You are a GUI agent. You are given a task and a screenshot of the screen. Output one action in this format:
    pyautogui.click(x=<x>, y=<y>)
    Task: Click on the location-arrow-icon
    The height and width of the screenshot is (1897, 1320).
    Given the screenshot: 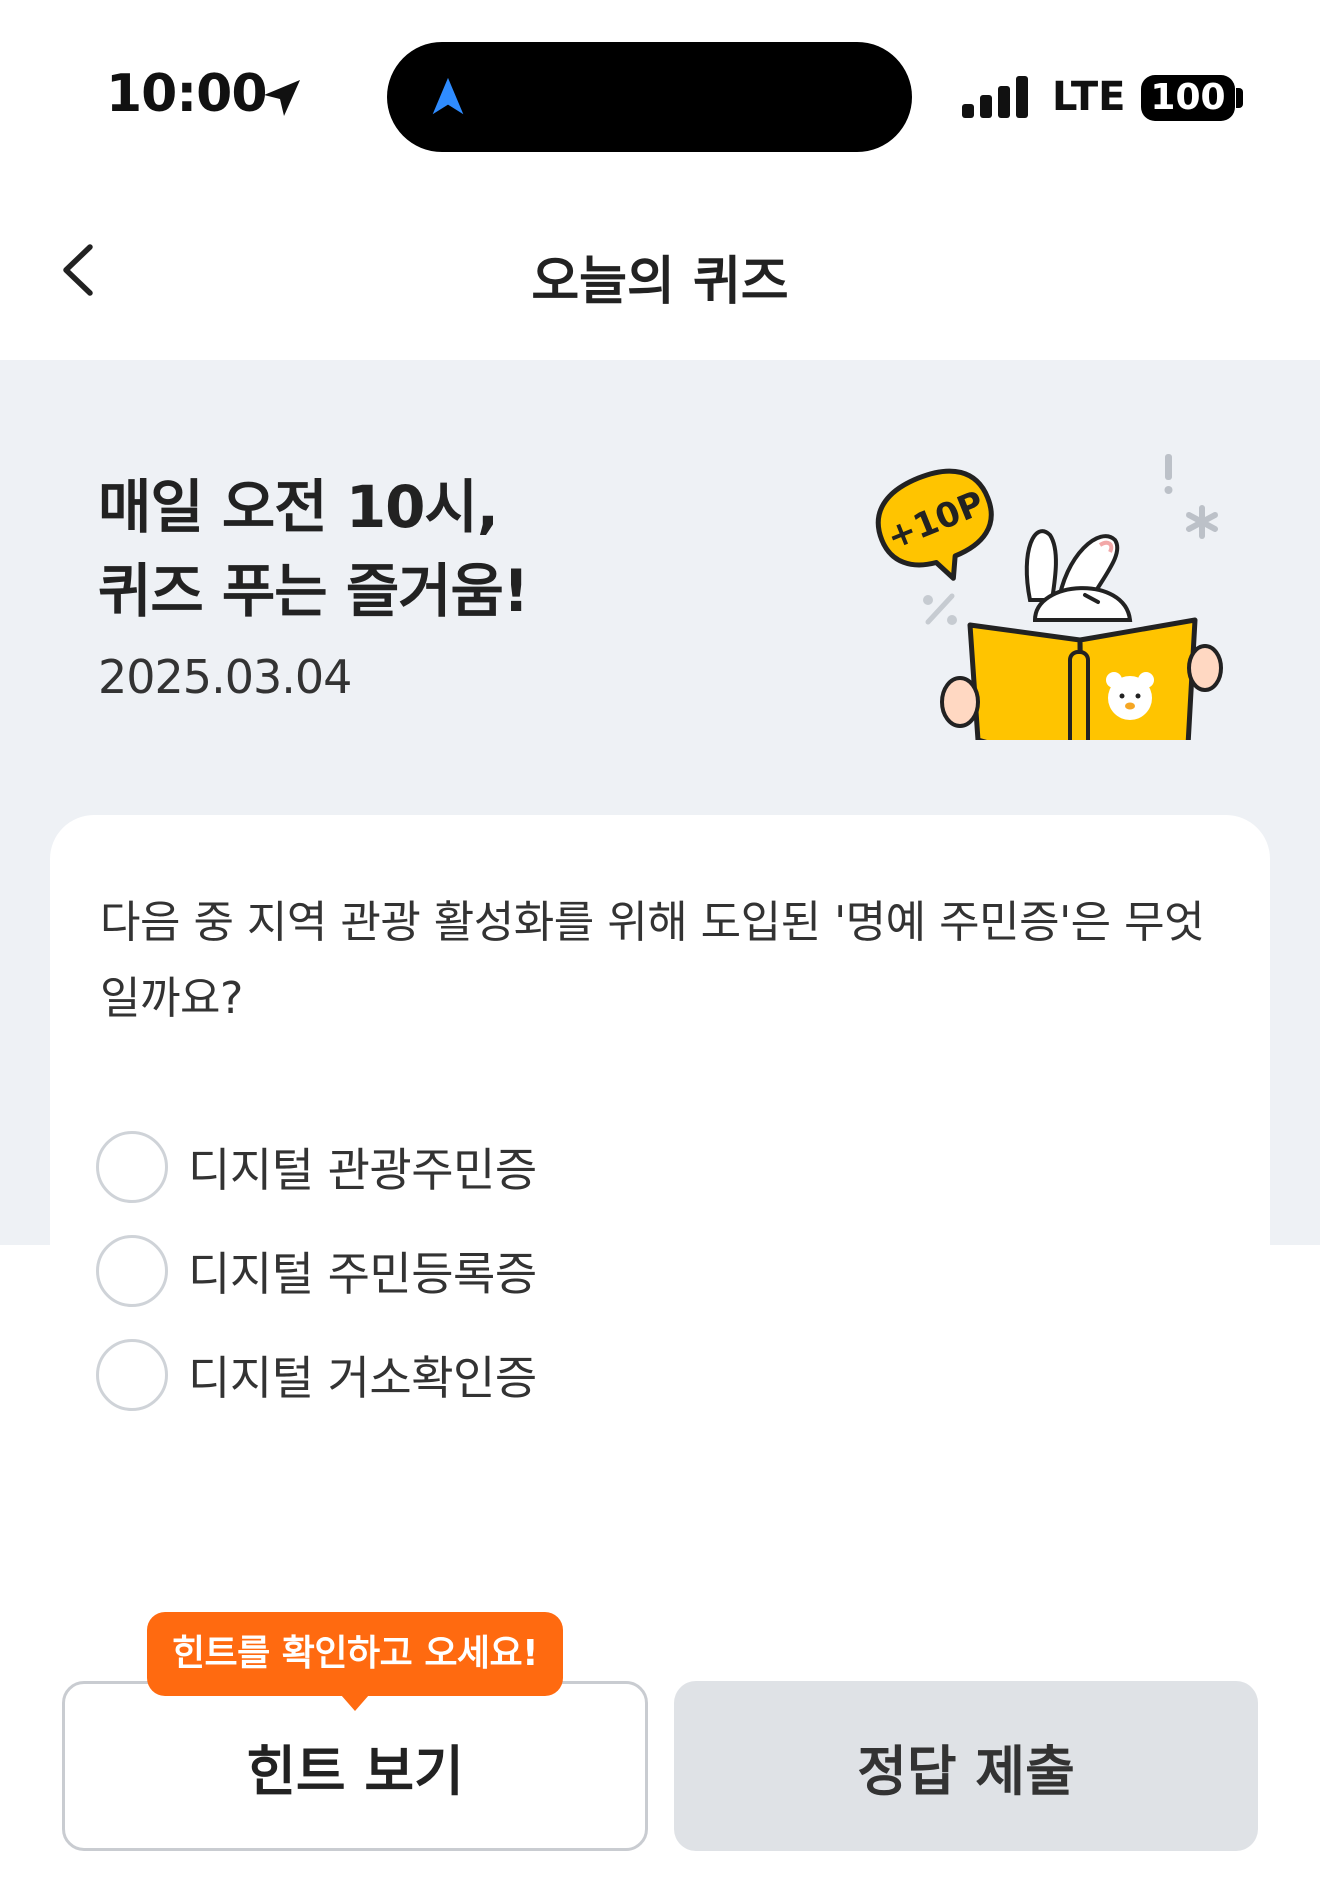 What is the action you would take?
    pyautogui.click(x=282, y=98)
    